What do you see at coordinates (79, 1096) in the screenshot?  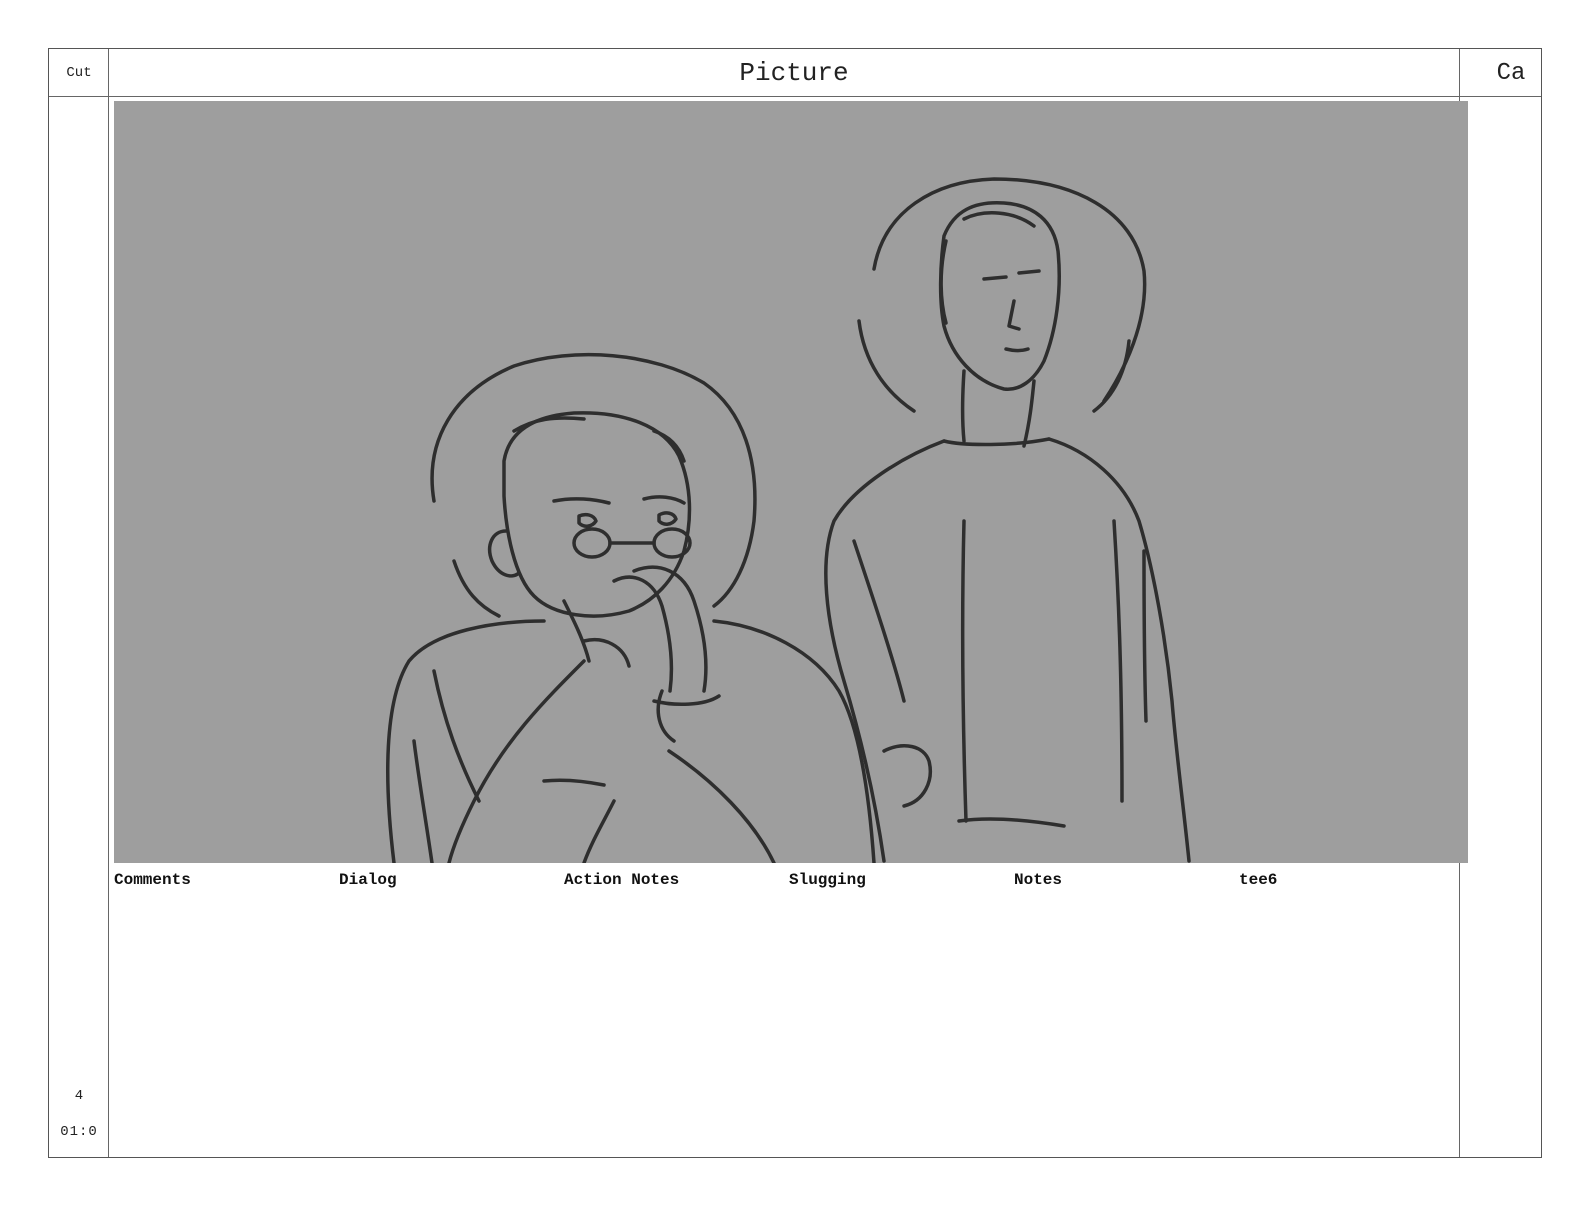 I see `cut-number: 4` at bounding box center [79, 1096].